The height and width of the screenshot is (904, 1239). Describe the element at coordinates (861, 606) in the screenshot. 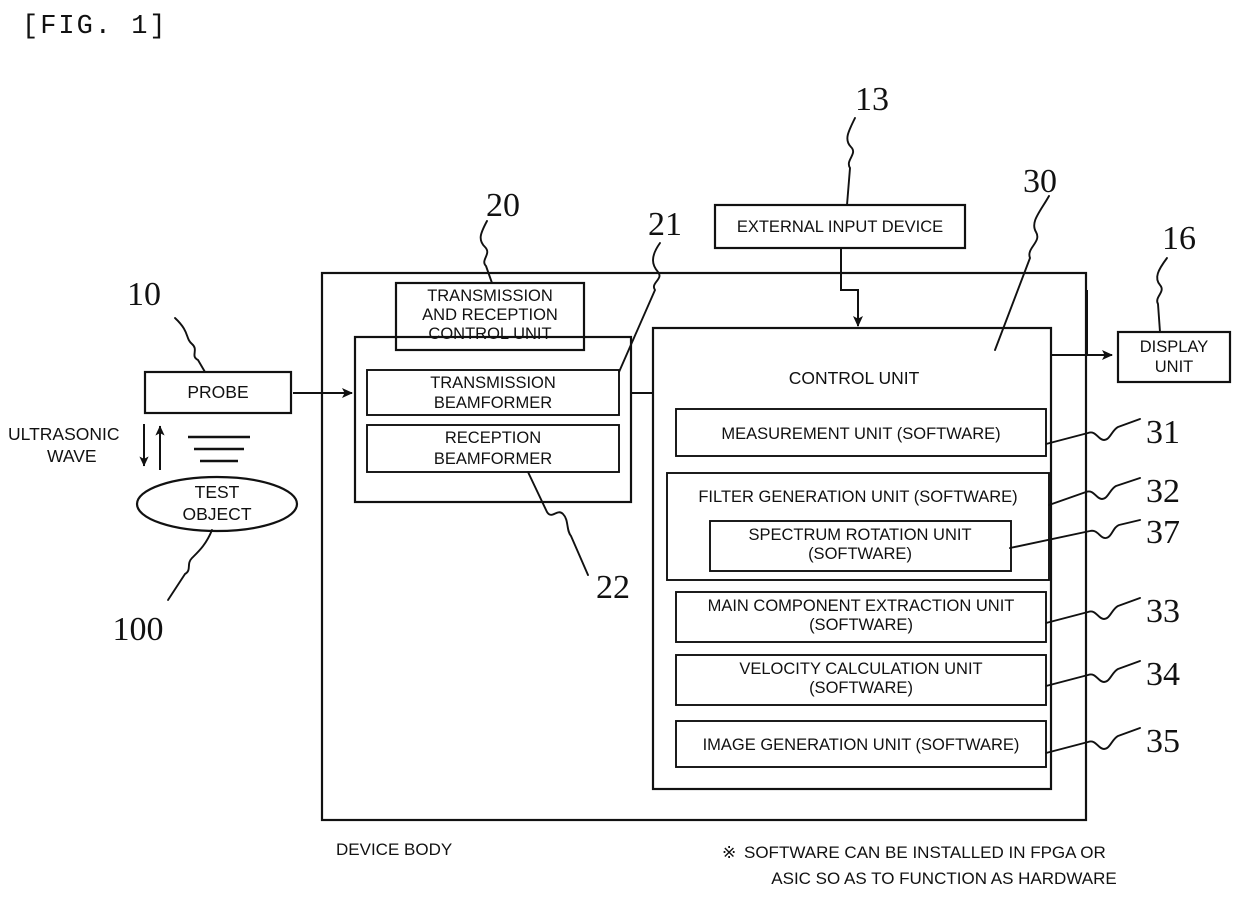

I see `main-component-extraction-unit-label-line1: MAIN COMPONENT EXTRACTION UNIT` at that location.